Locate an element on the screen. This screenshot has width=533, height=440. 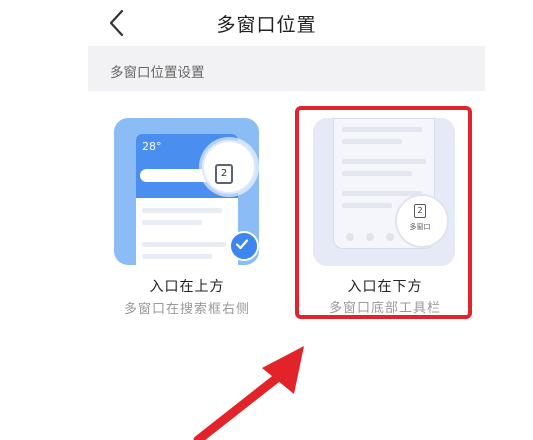
page-title: 多窗口位置 is located at coordinates (266, 25).